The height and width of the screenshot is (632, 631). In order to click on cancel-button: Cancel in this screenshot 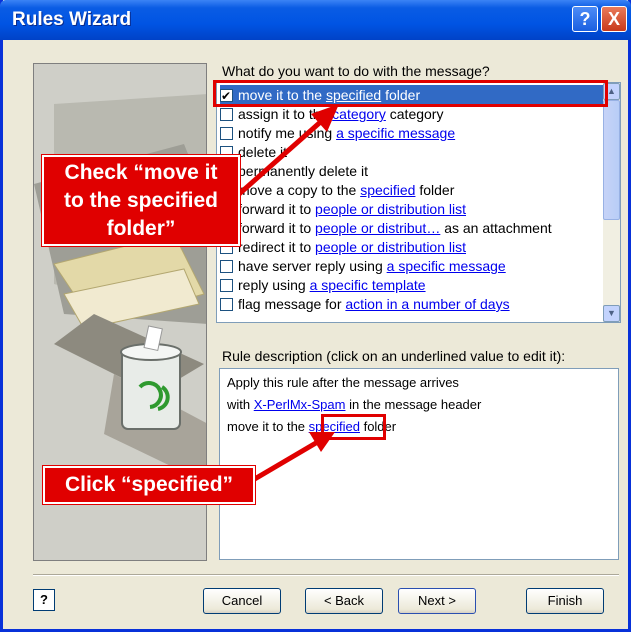, I will do `click(242, 601)`.